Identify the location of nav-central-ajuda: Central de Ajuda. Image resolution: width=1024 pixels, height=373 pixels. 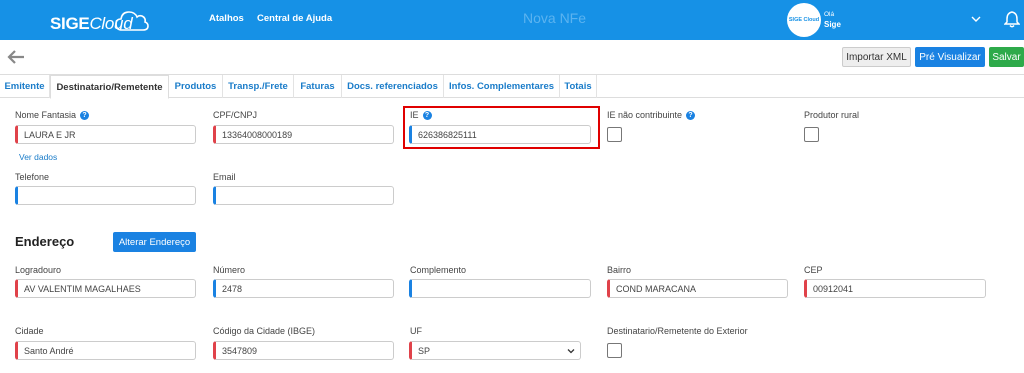
(294, 18).